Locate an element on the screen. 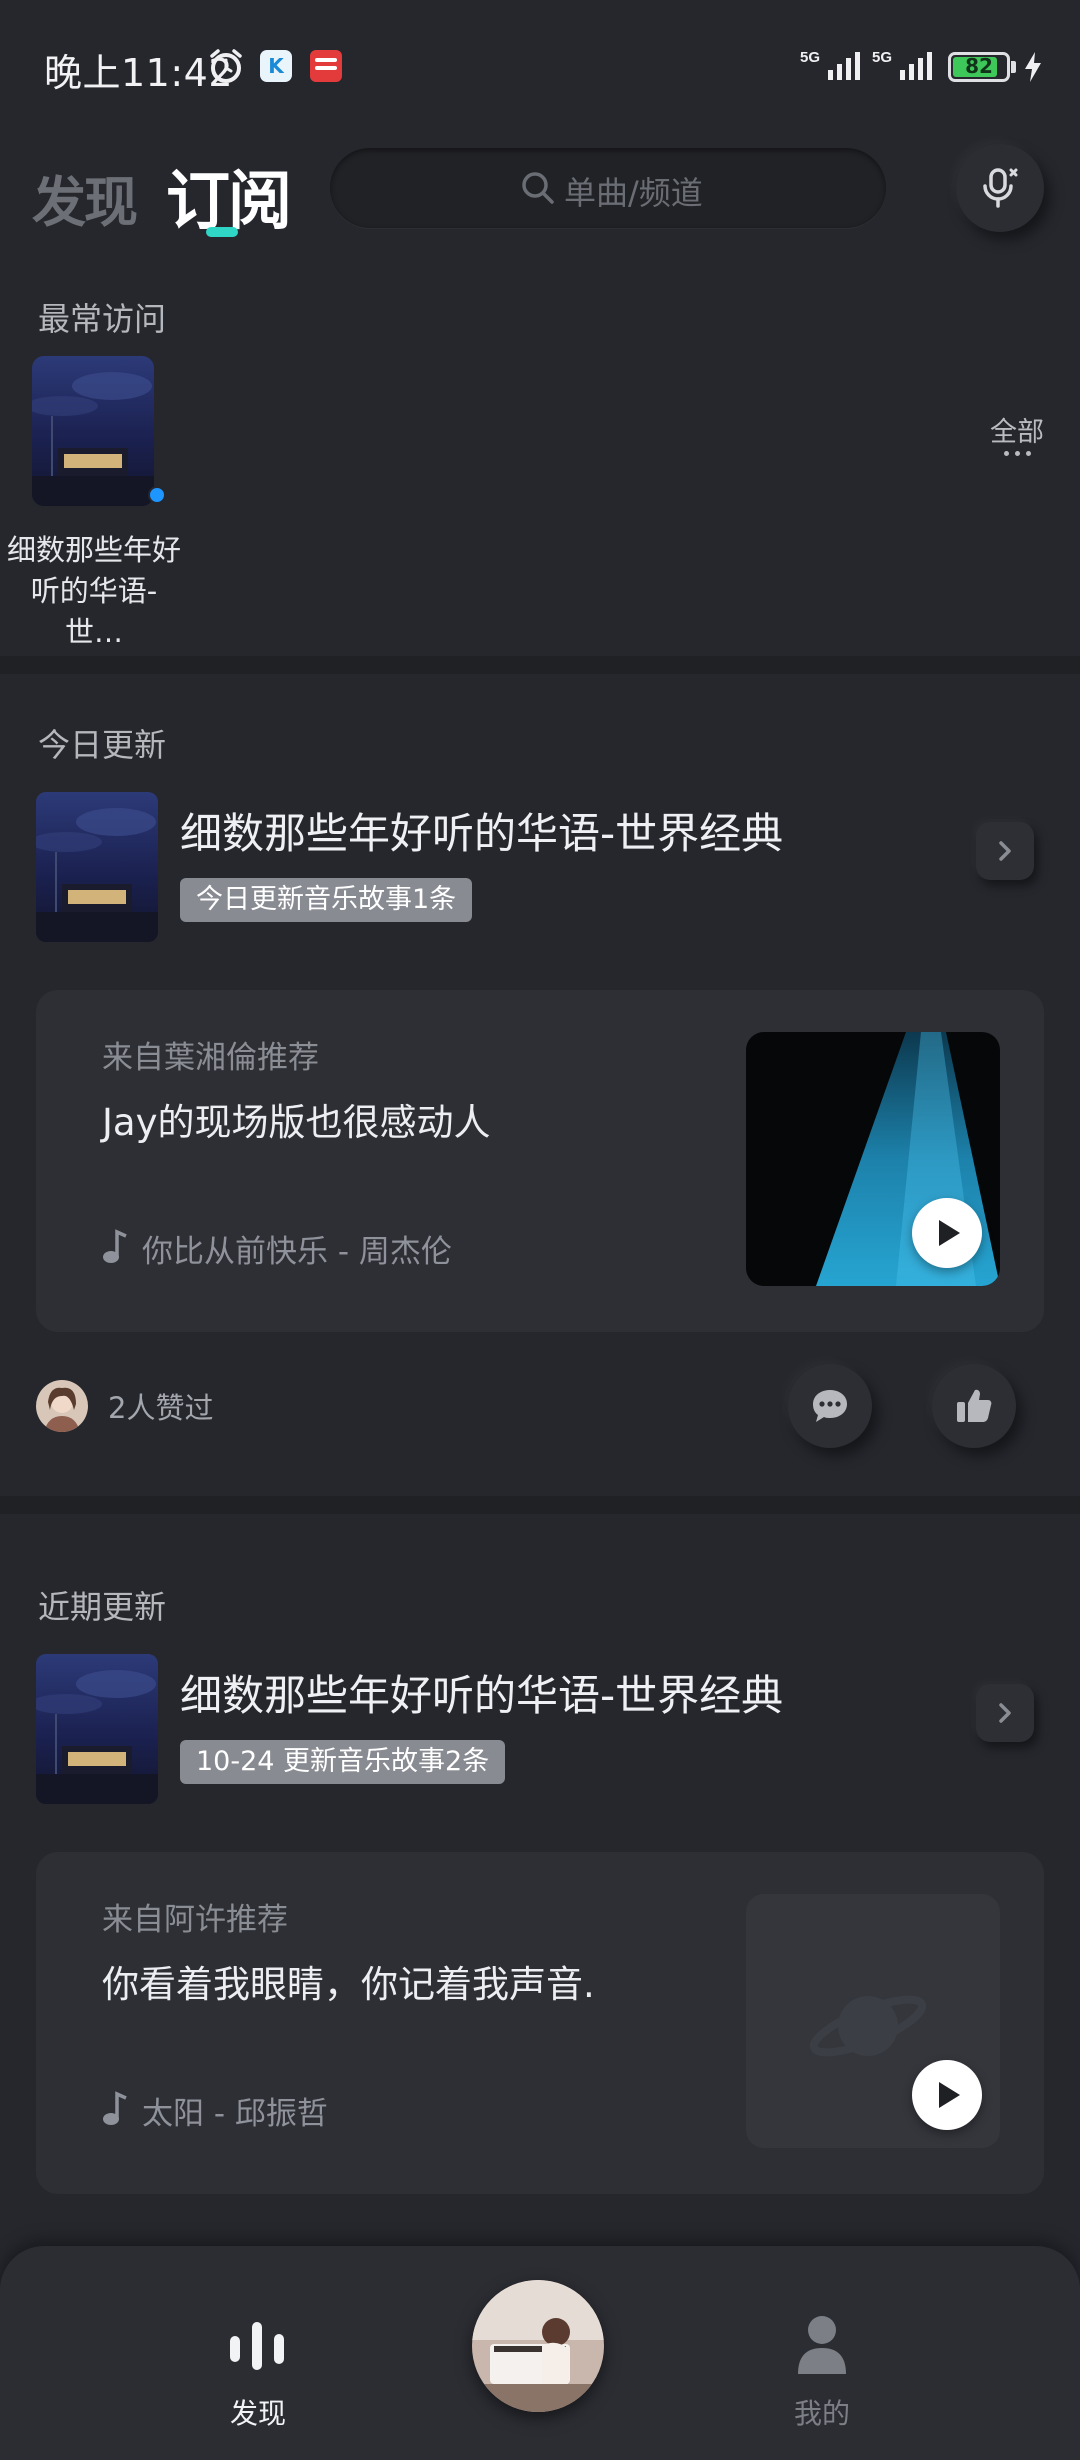 This screenshot has width=1080, height=2460. song-name: 你比从前快乐 - 周杰伦 is located at coordinates (297, 1248).